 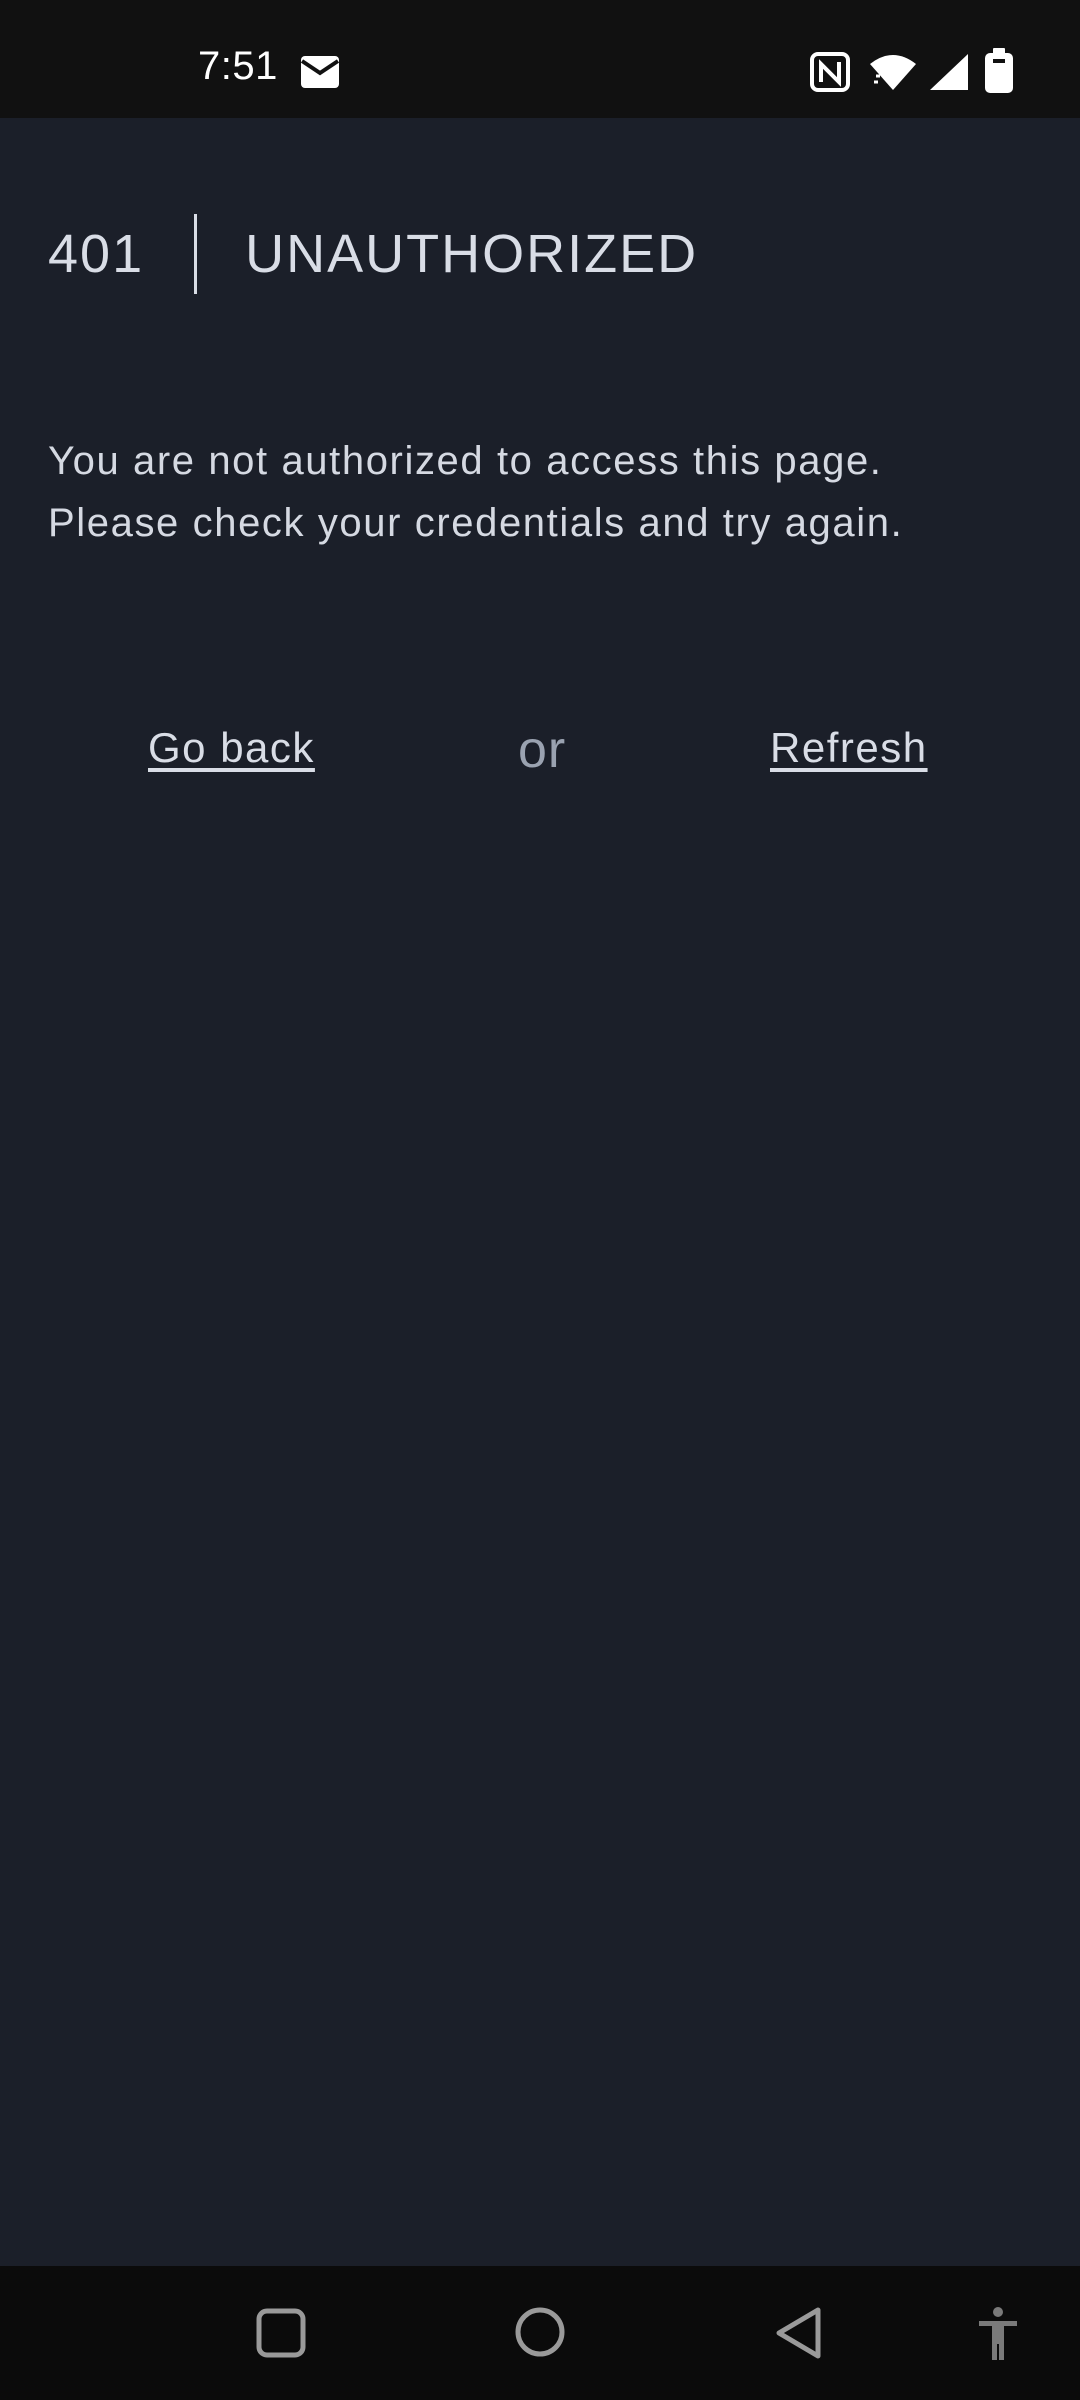 What do you see at coordinates (998, 2334) in the screenshot?
I see `accessibility-icon` at bounding box center [998, 2334].